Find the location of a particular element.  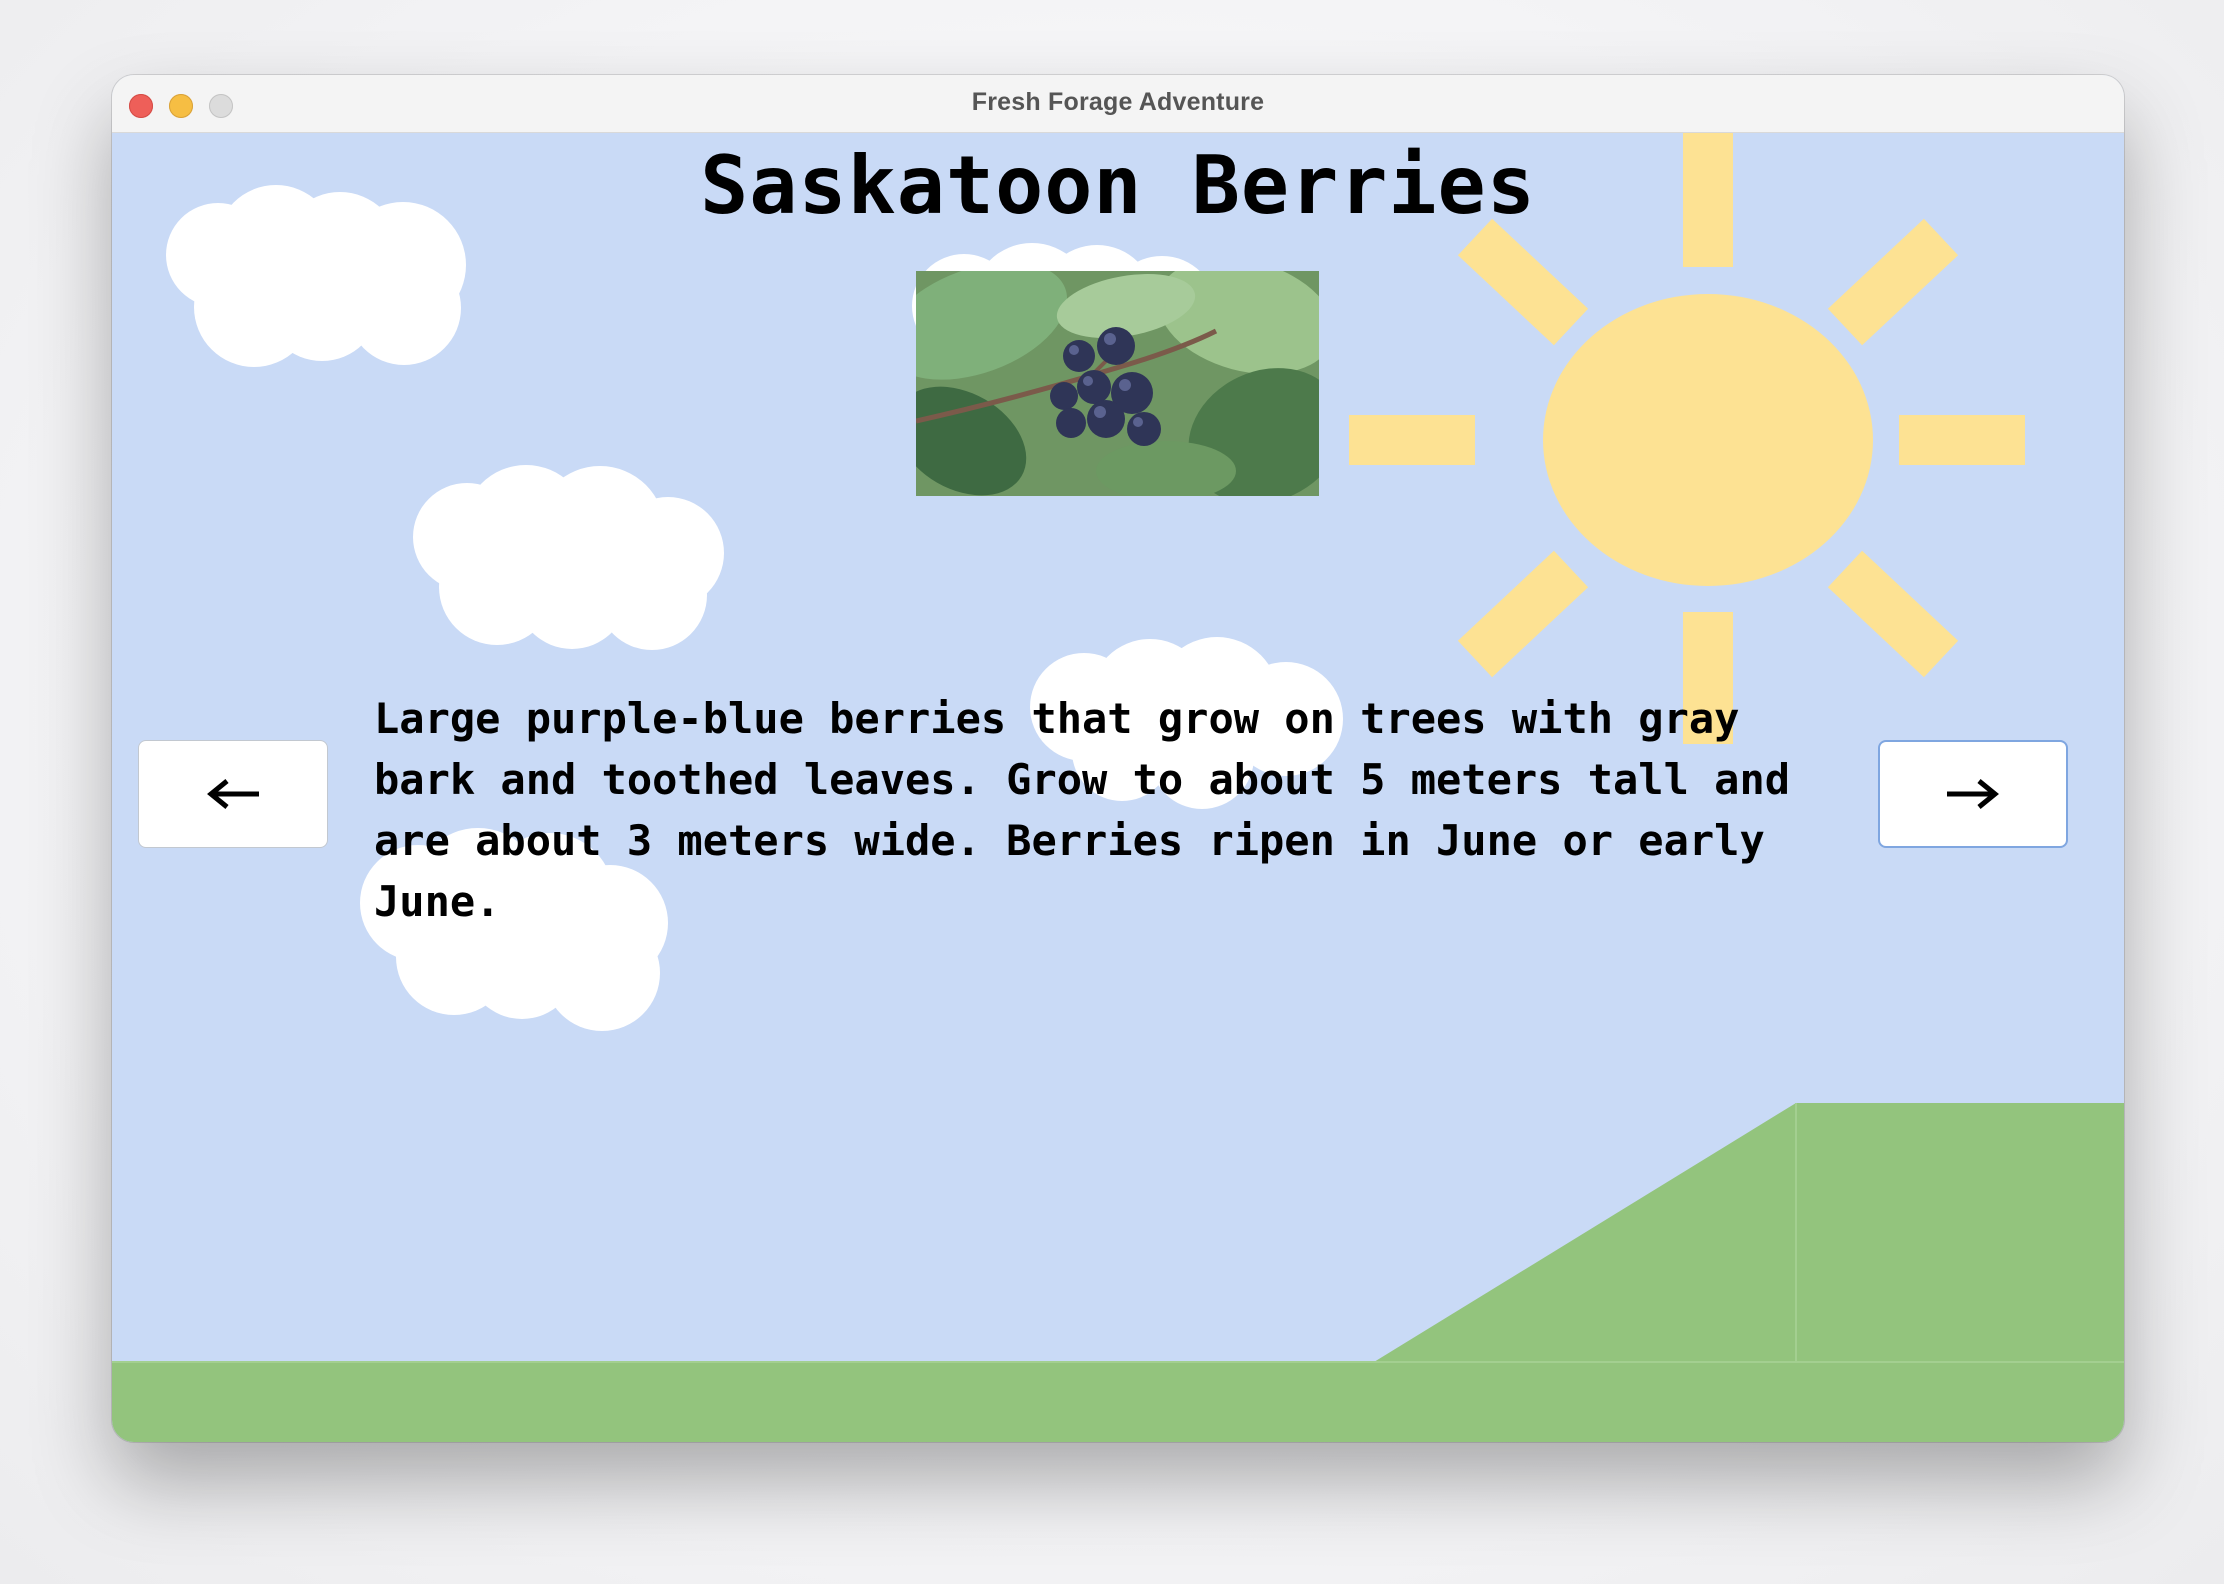

window-title: Fresh Forage Adventure is located at coordinates (1118, 102).